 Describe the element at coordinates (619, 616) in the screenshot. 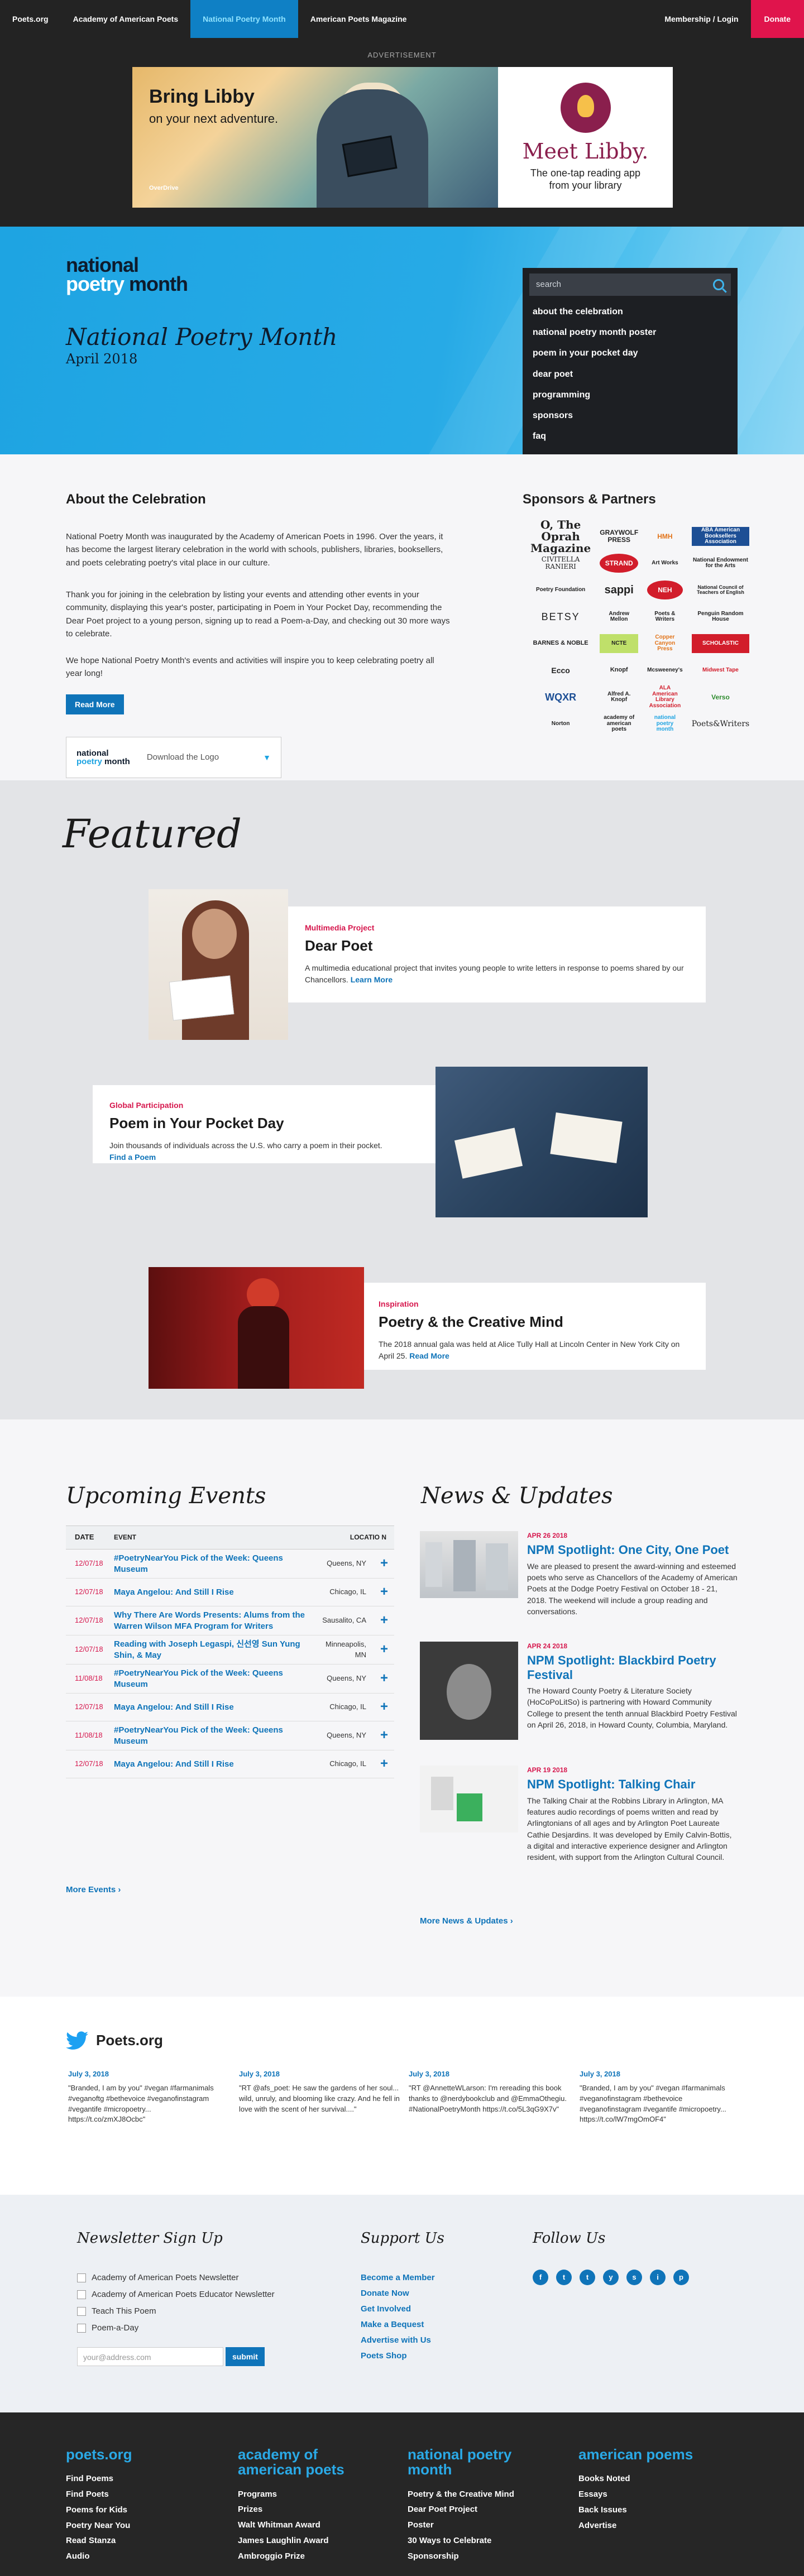

I see `sponsor-logo: Andrew Mellon` at that location.